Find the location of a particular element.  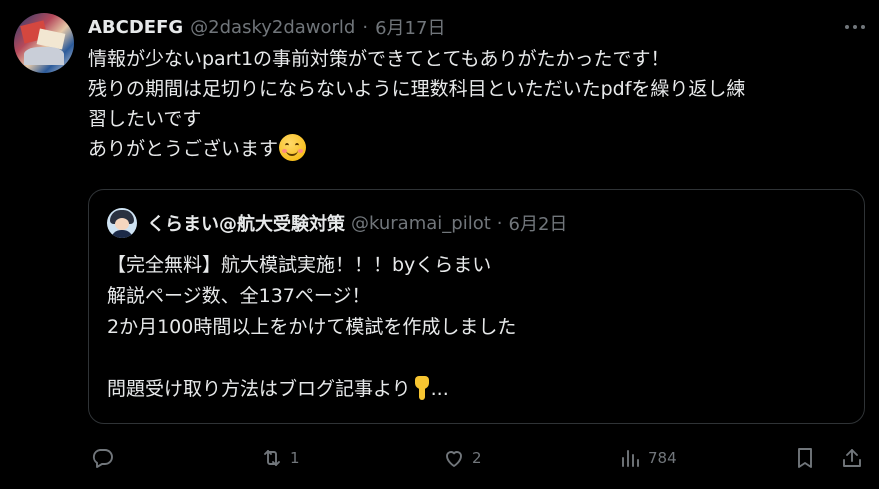

author-avatar is located at coordinates (44, 43).